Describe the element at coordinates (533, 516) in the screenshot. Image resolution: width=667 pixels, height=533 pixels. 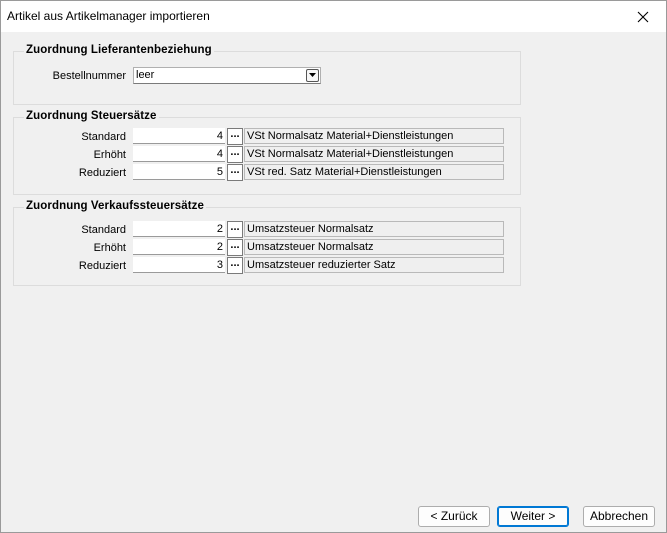
I see `next-button: Weiter >` at that location.